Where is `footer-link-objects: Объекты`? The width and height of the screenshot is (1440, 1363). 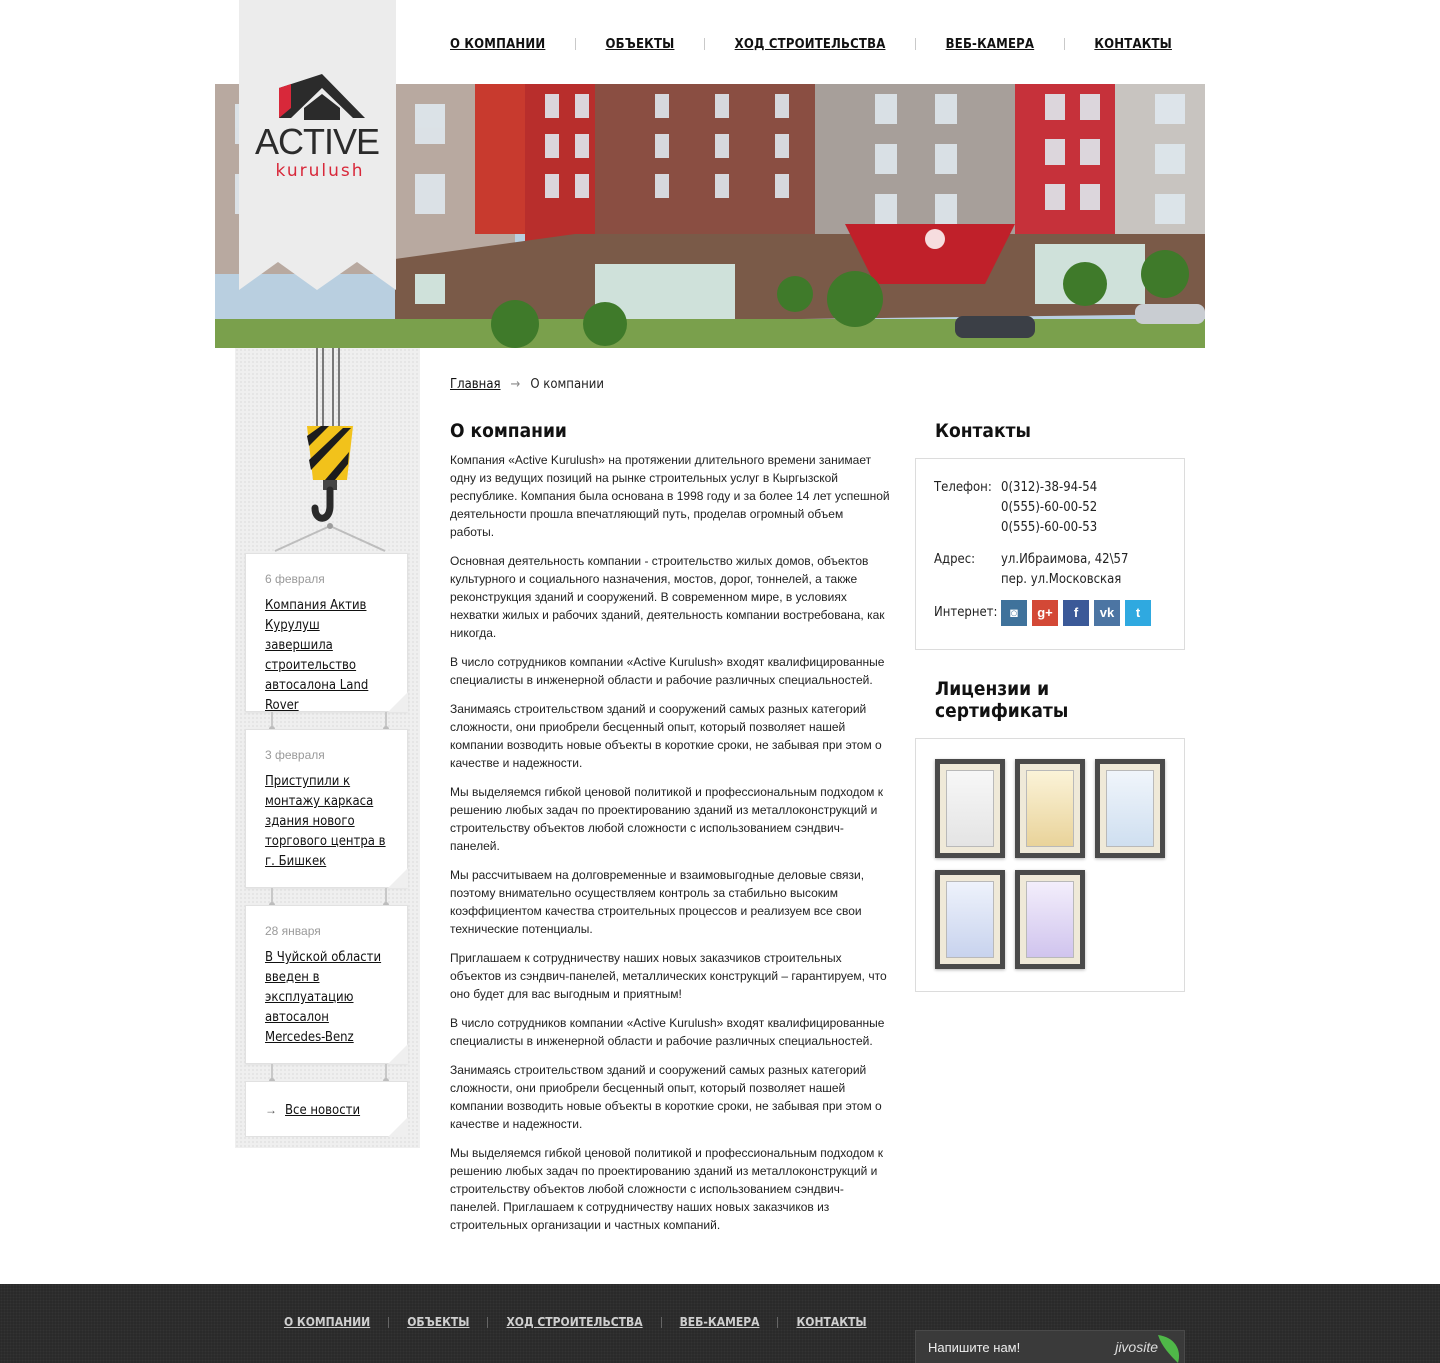
footer-link-objects: Объекты is located at coordinates (438, 1322).